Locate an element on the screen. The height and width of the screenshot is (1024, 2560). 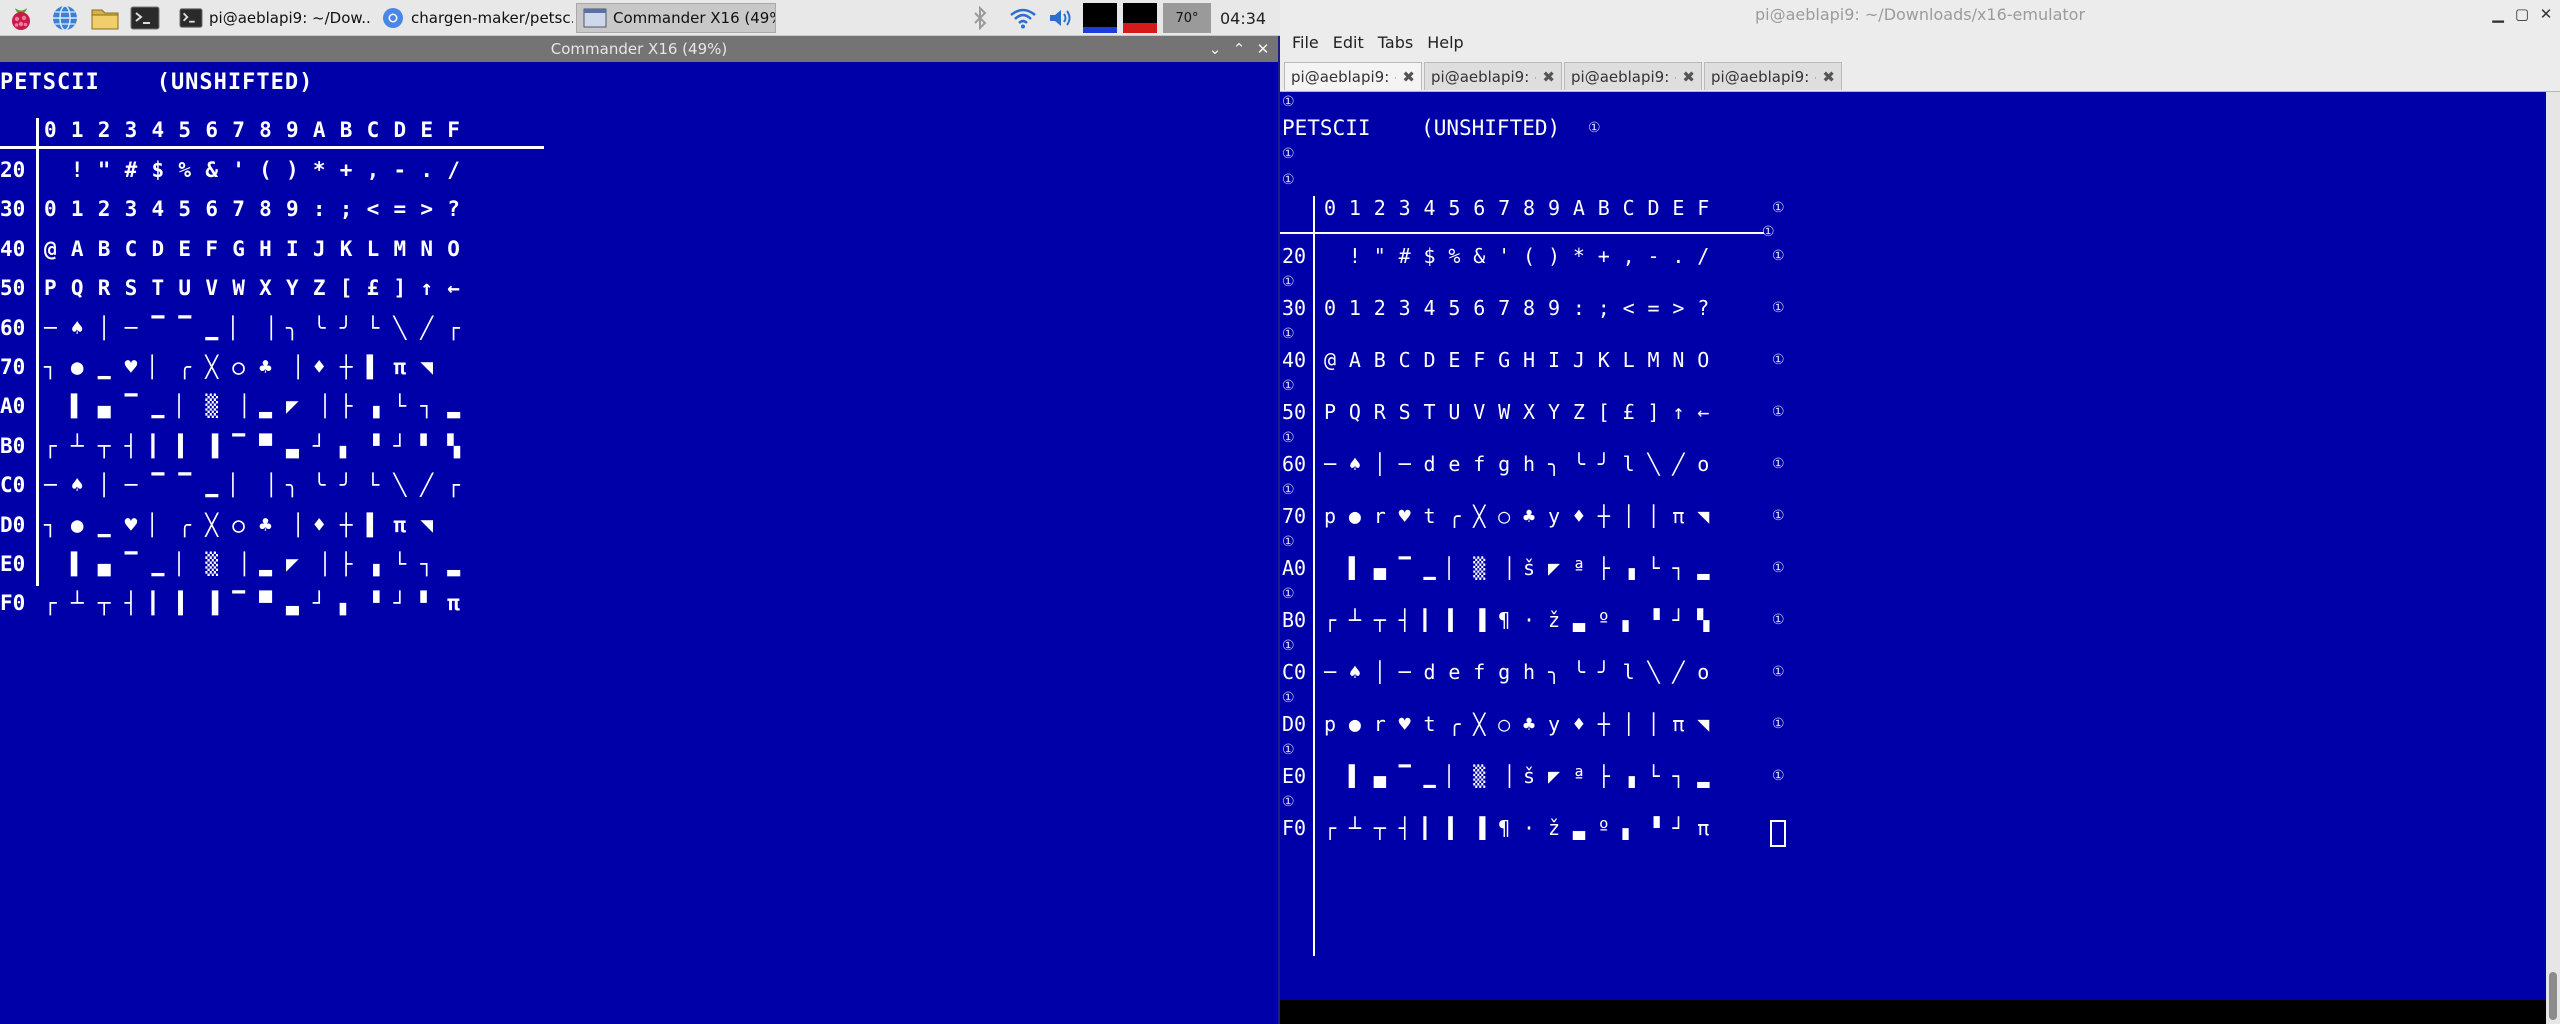
term-row-code: 30 is located at coordinates (1294, 308).